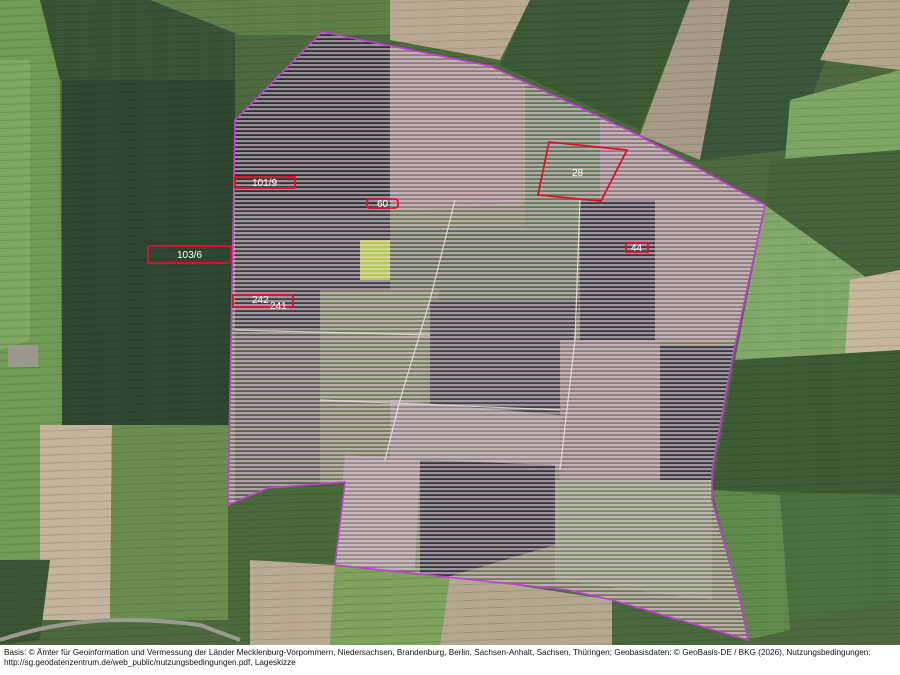 The width and height of the screenshot is (900, 675). I want to click on parcel-label-103-6: 103/6, so click(189, 255).